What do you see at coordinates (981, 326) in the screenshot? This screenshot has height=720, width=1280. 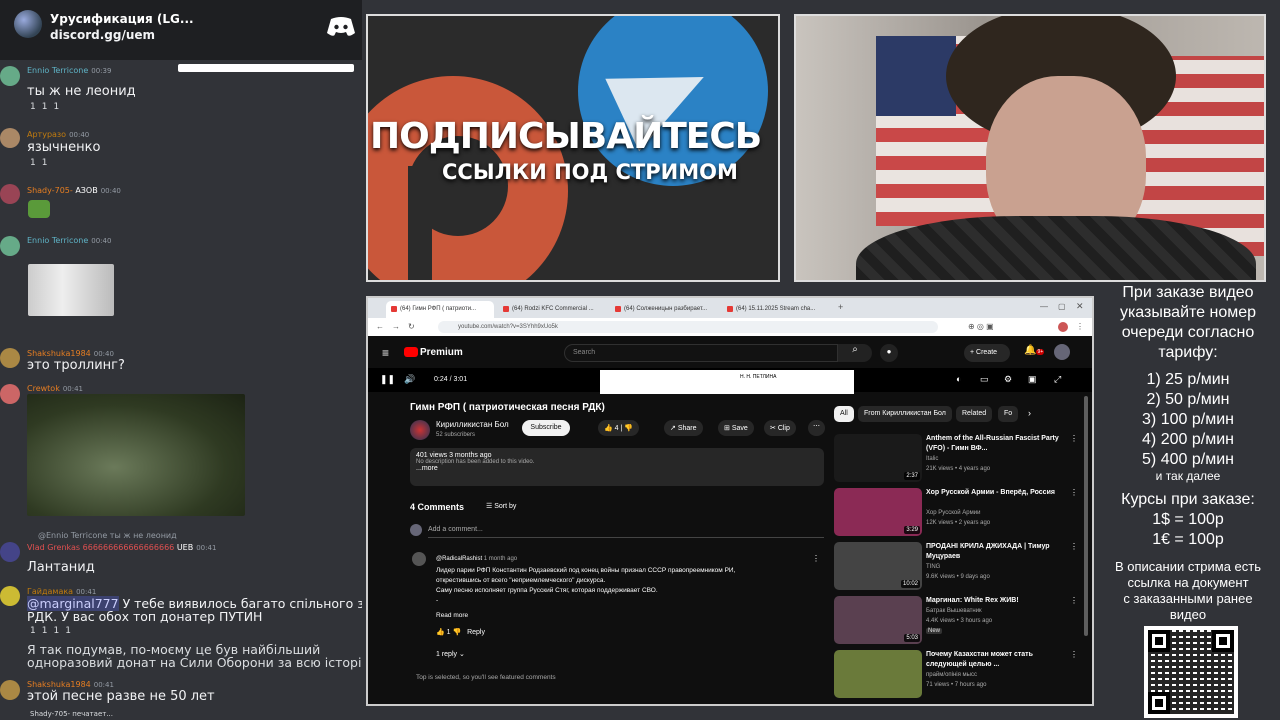 I see `extensions-icon: ⊕ ◎ ▣` at bounding box center [981, 326].